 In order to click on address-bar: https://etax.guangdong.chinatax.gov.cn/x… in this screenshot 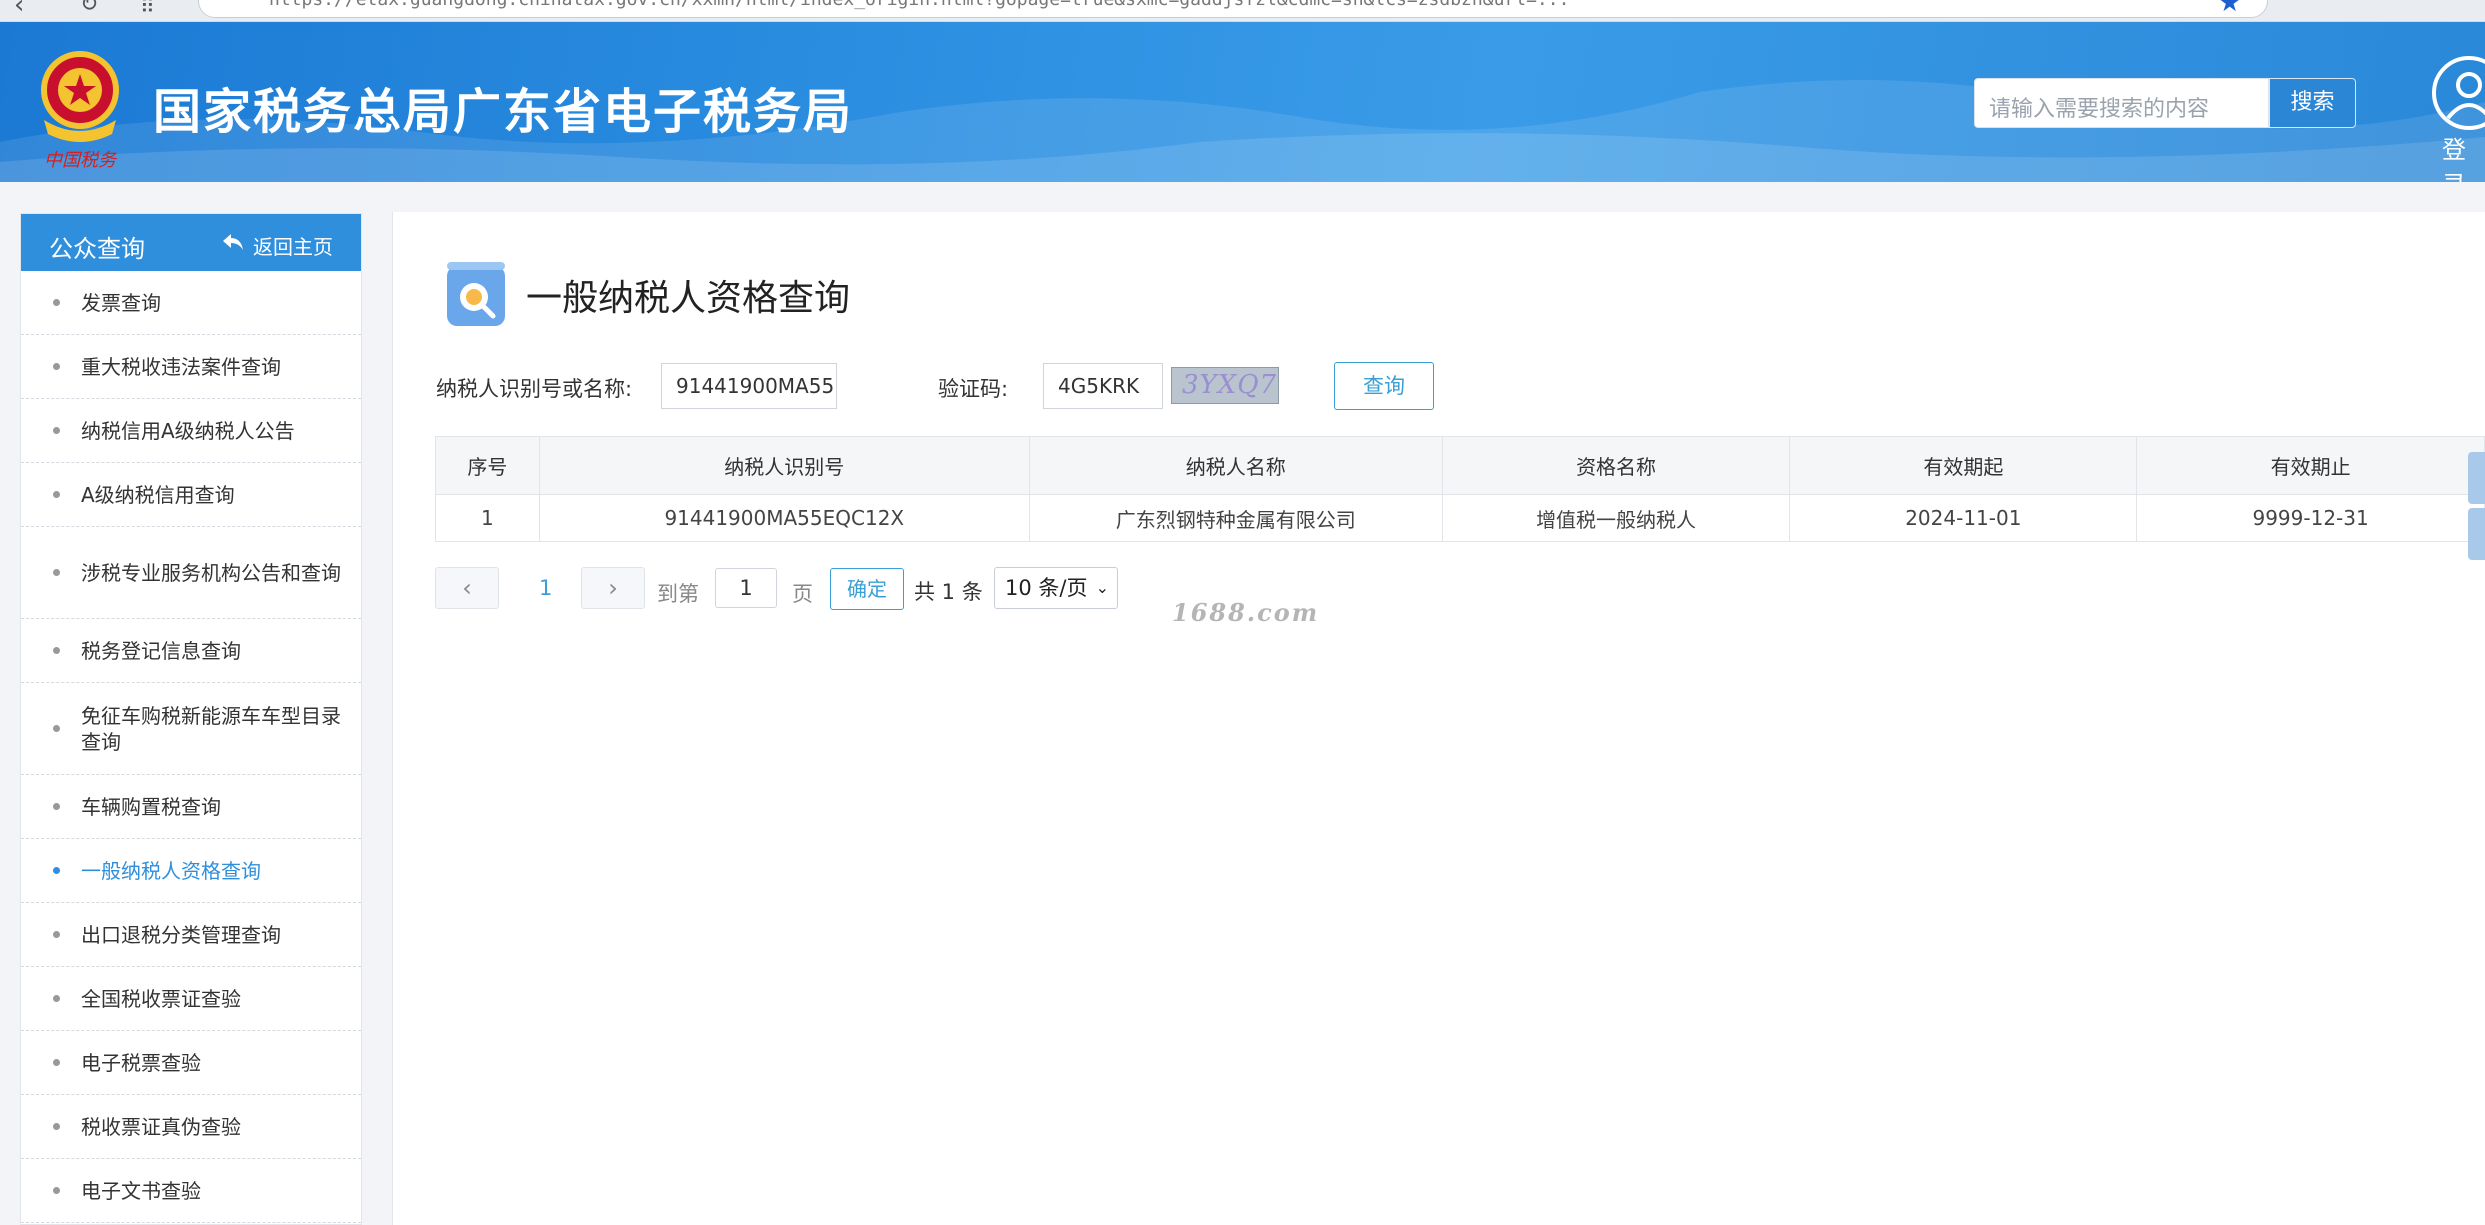, I will do `click(1233, 9)`.